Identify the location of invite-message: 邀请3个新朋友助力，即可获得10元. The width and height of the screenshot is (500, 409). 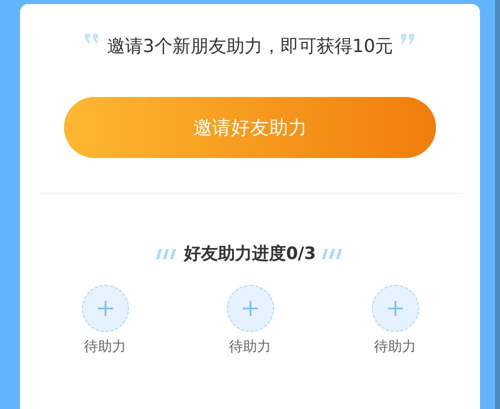
(250, 46).